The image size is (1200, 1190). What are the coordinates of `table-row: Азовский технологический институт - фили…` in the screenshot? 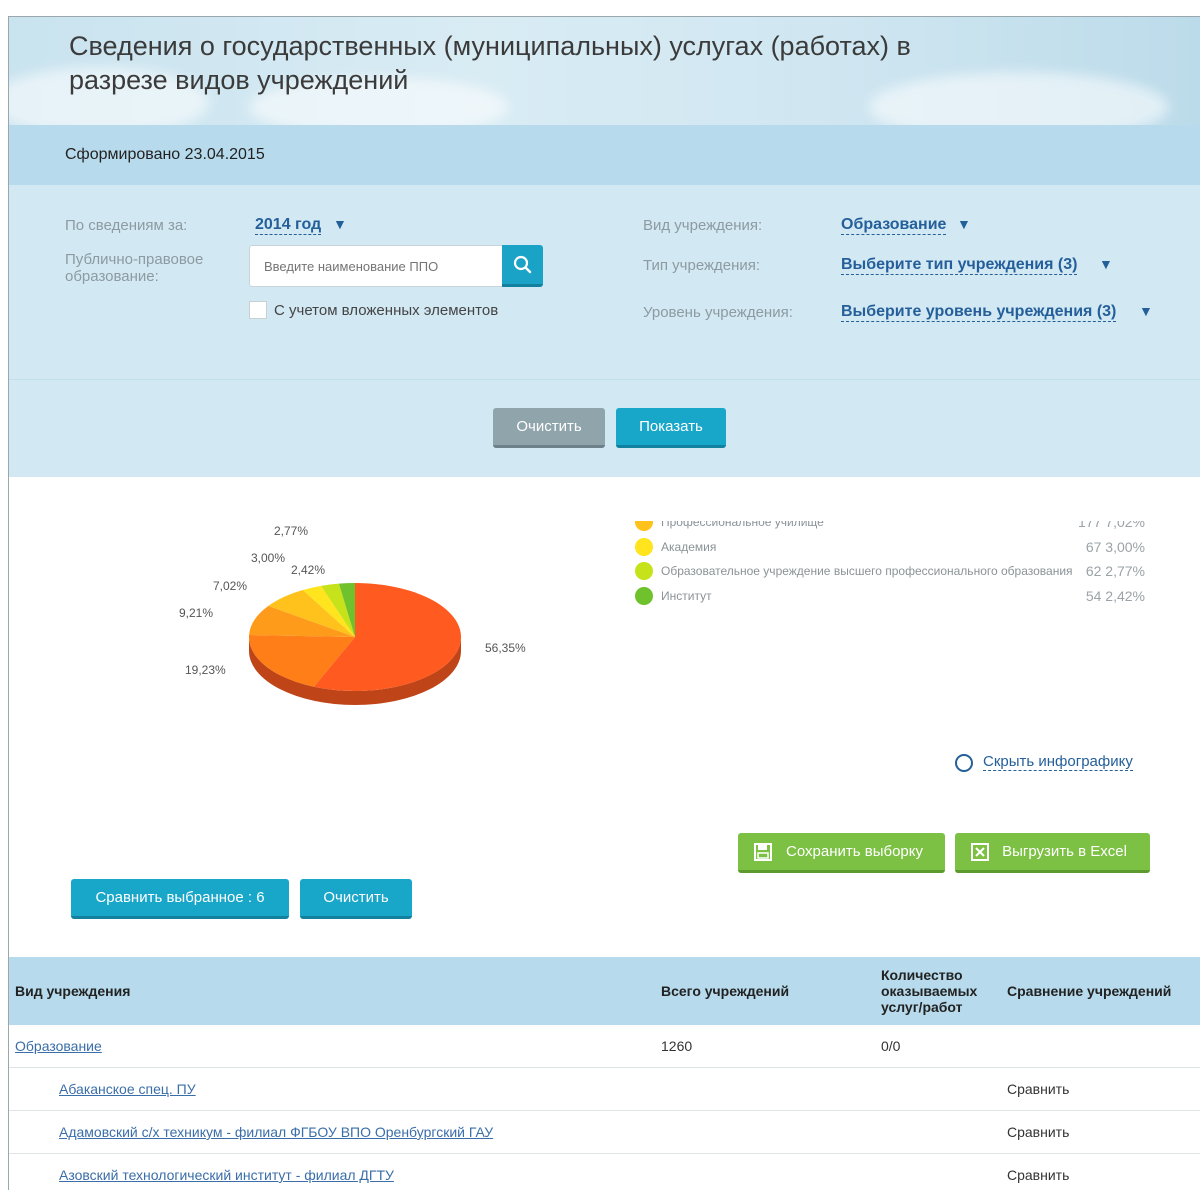 It's located at (604, 1172).